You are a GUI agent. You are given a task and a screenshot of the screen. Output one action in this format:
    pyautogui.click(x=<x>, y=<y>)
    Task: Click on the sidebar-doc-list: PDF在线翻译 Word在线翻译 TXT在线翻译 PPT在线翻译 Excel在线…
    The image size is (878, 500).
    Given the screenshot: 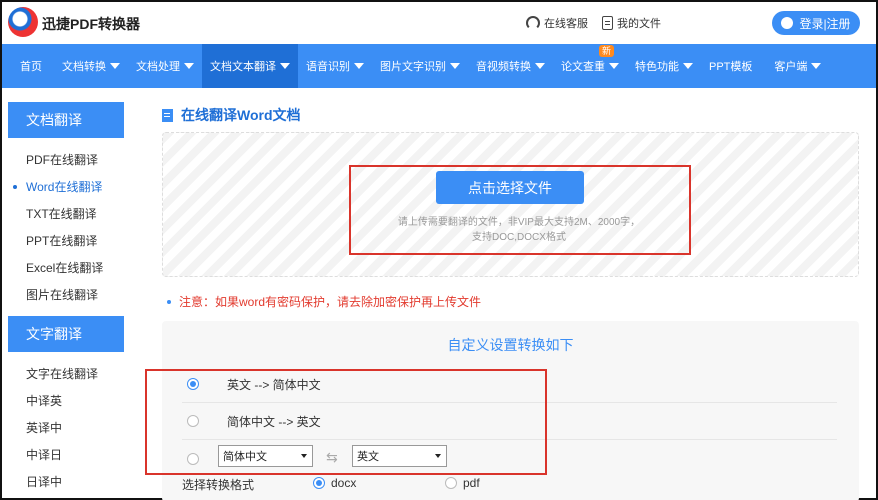 What is the action you would take?
    pyautogui.click(x=66, y=227)
    